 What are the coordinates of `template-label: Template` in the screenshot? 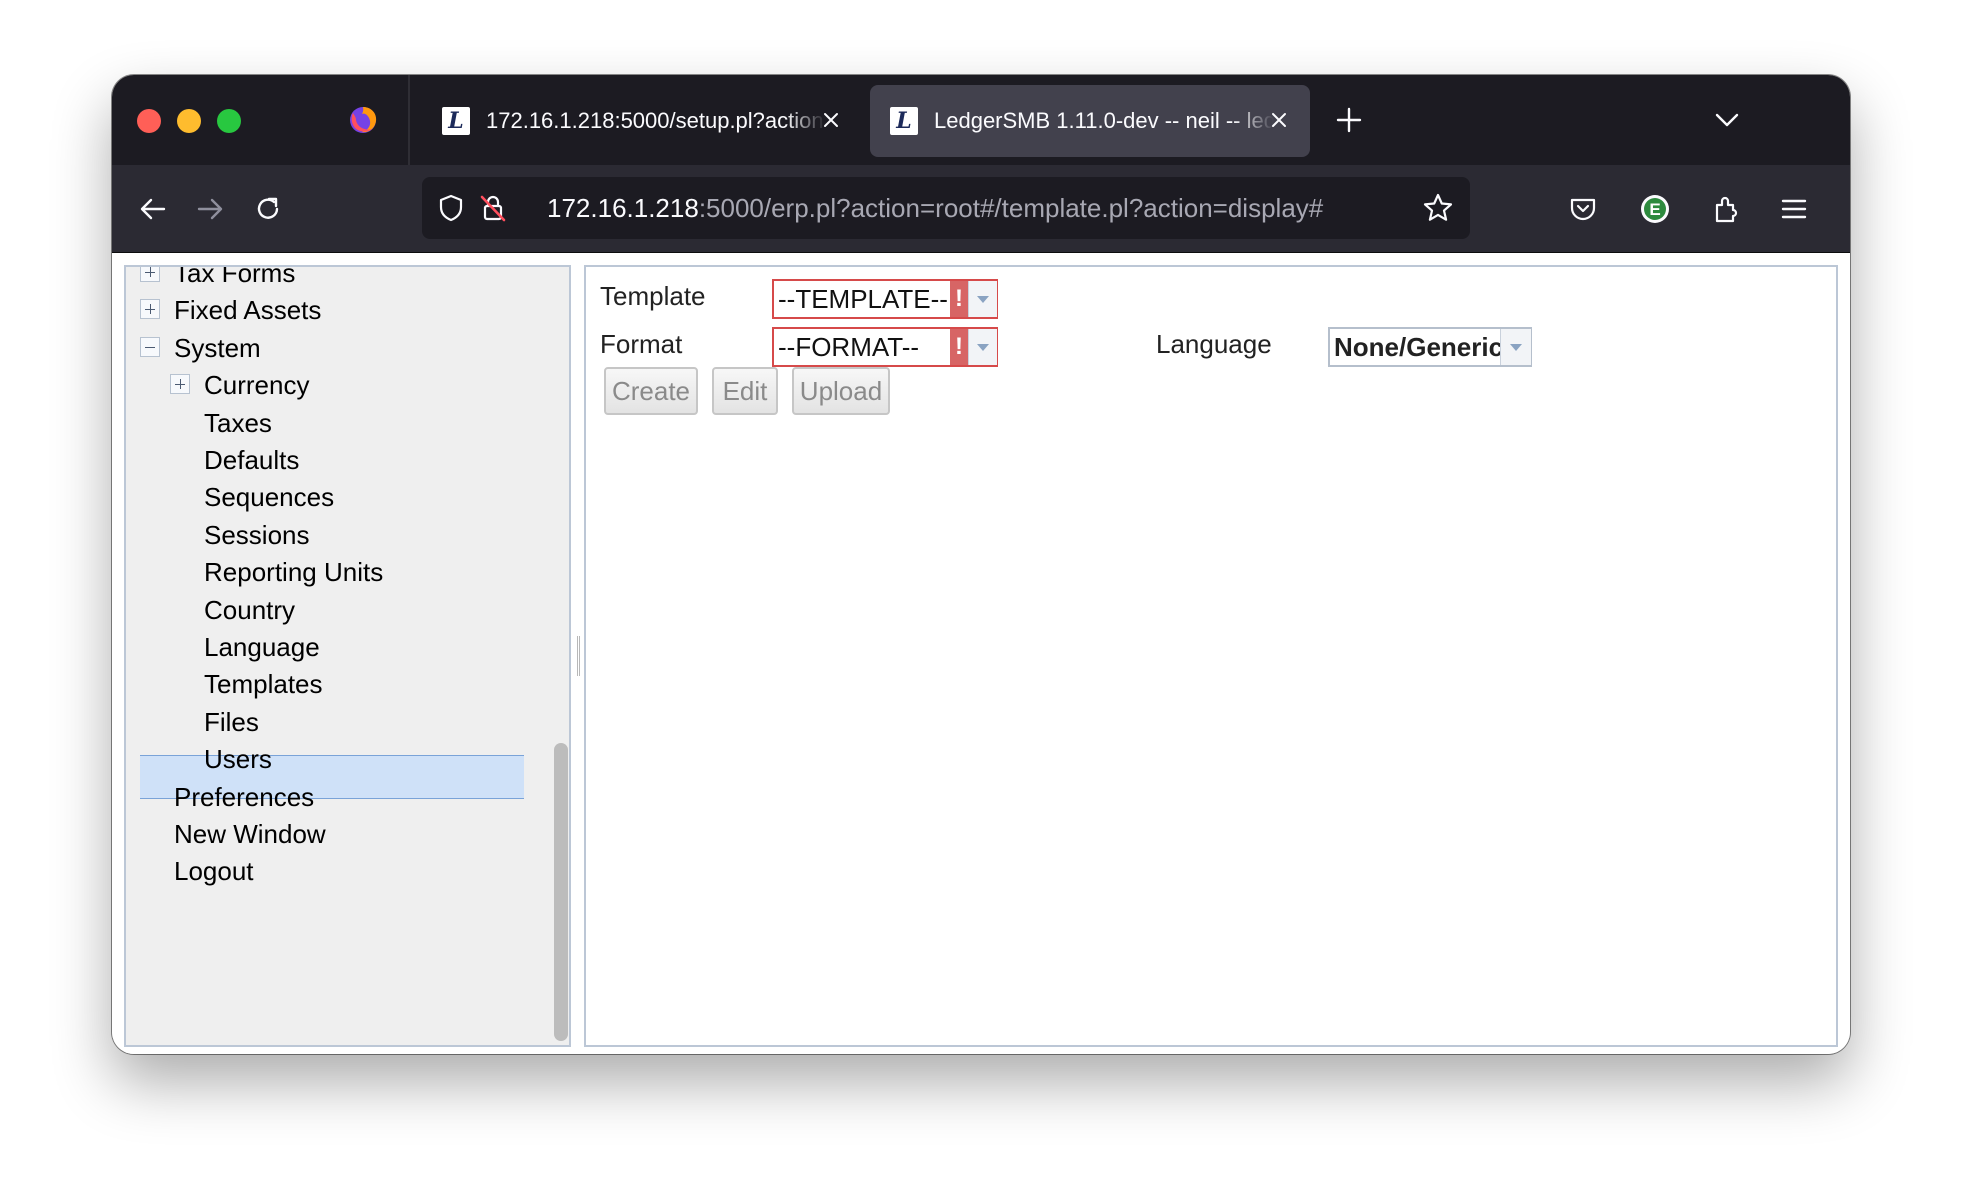 It's located at (653, 296).